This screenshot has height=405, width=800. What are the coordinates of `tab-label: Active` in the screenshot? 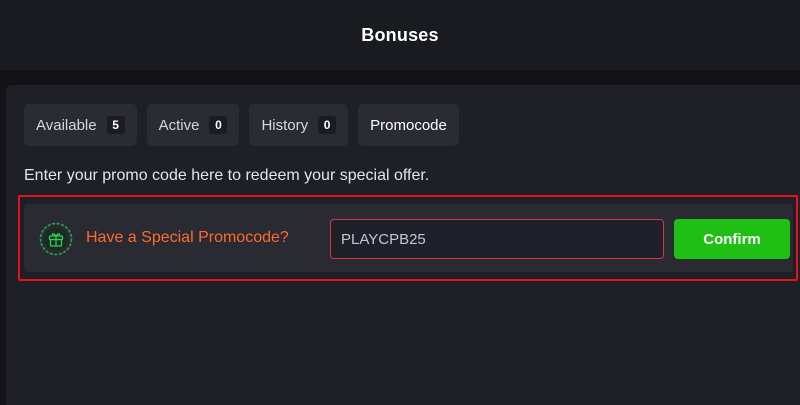 It's located at (179, 125).